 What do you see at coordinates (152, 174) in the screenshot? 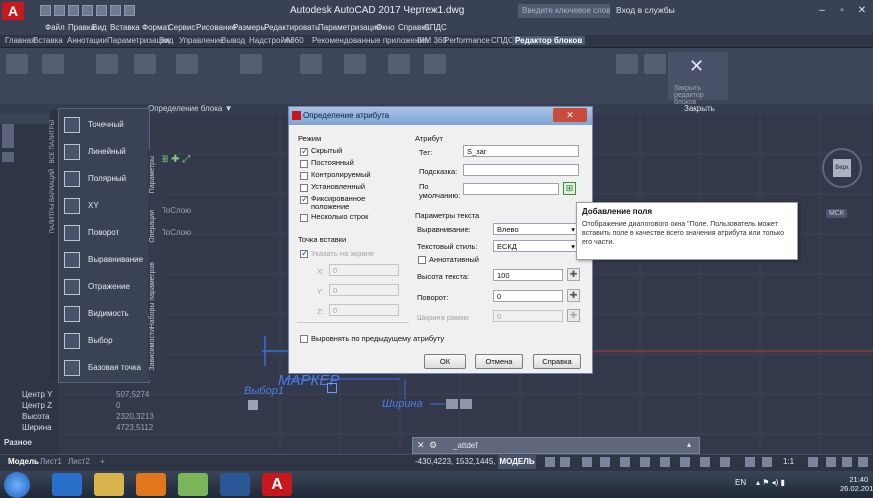
I see `palette-vtab: Параметры` at bounding box center [152, 174].